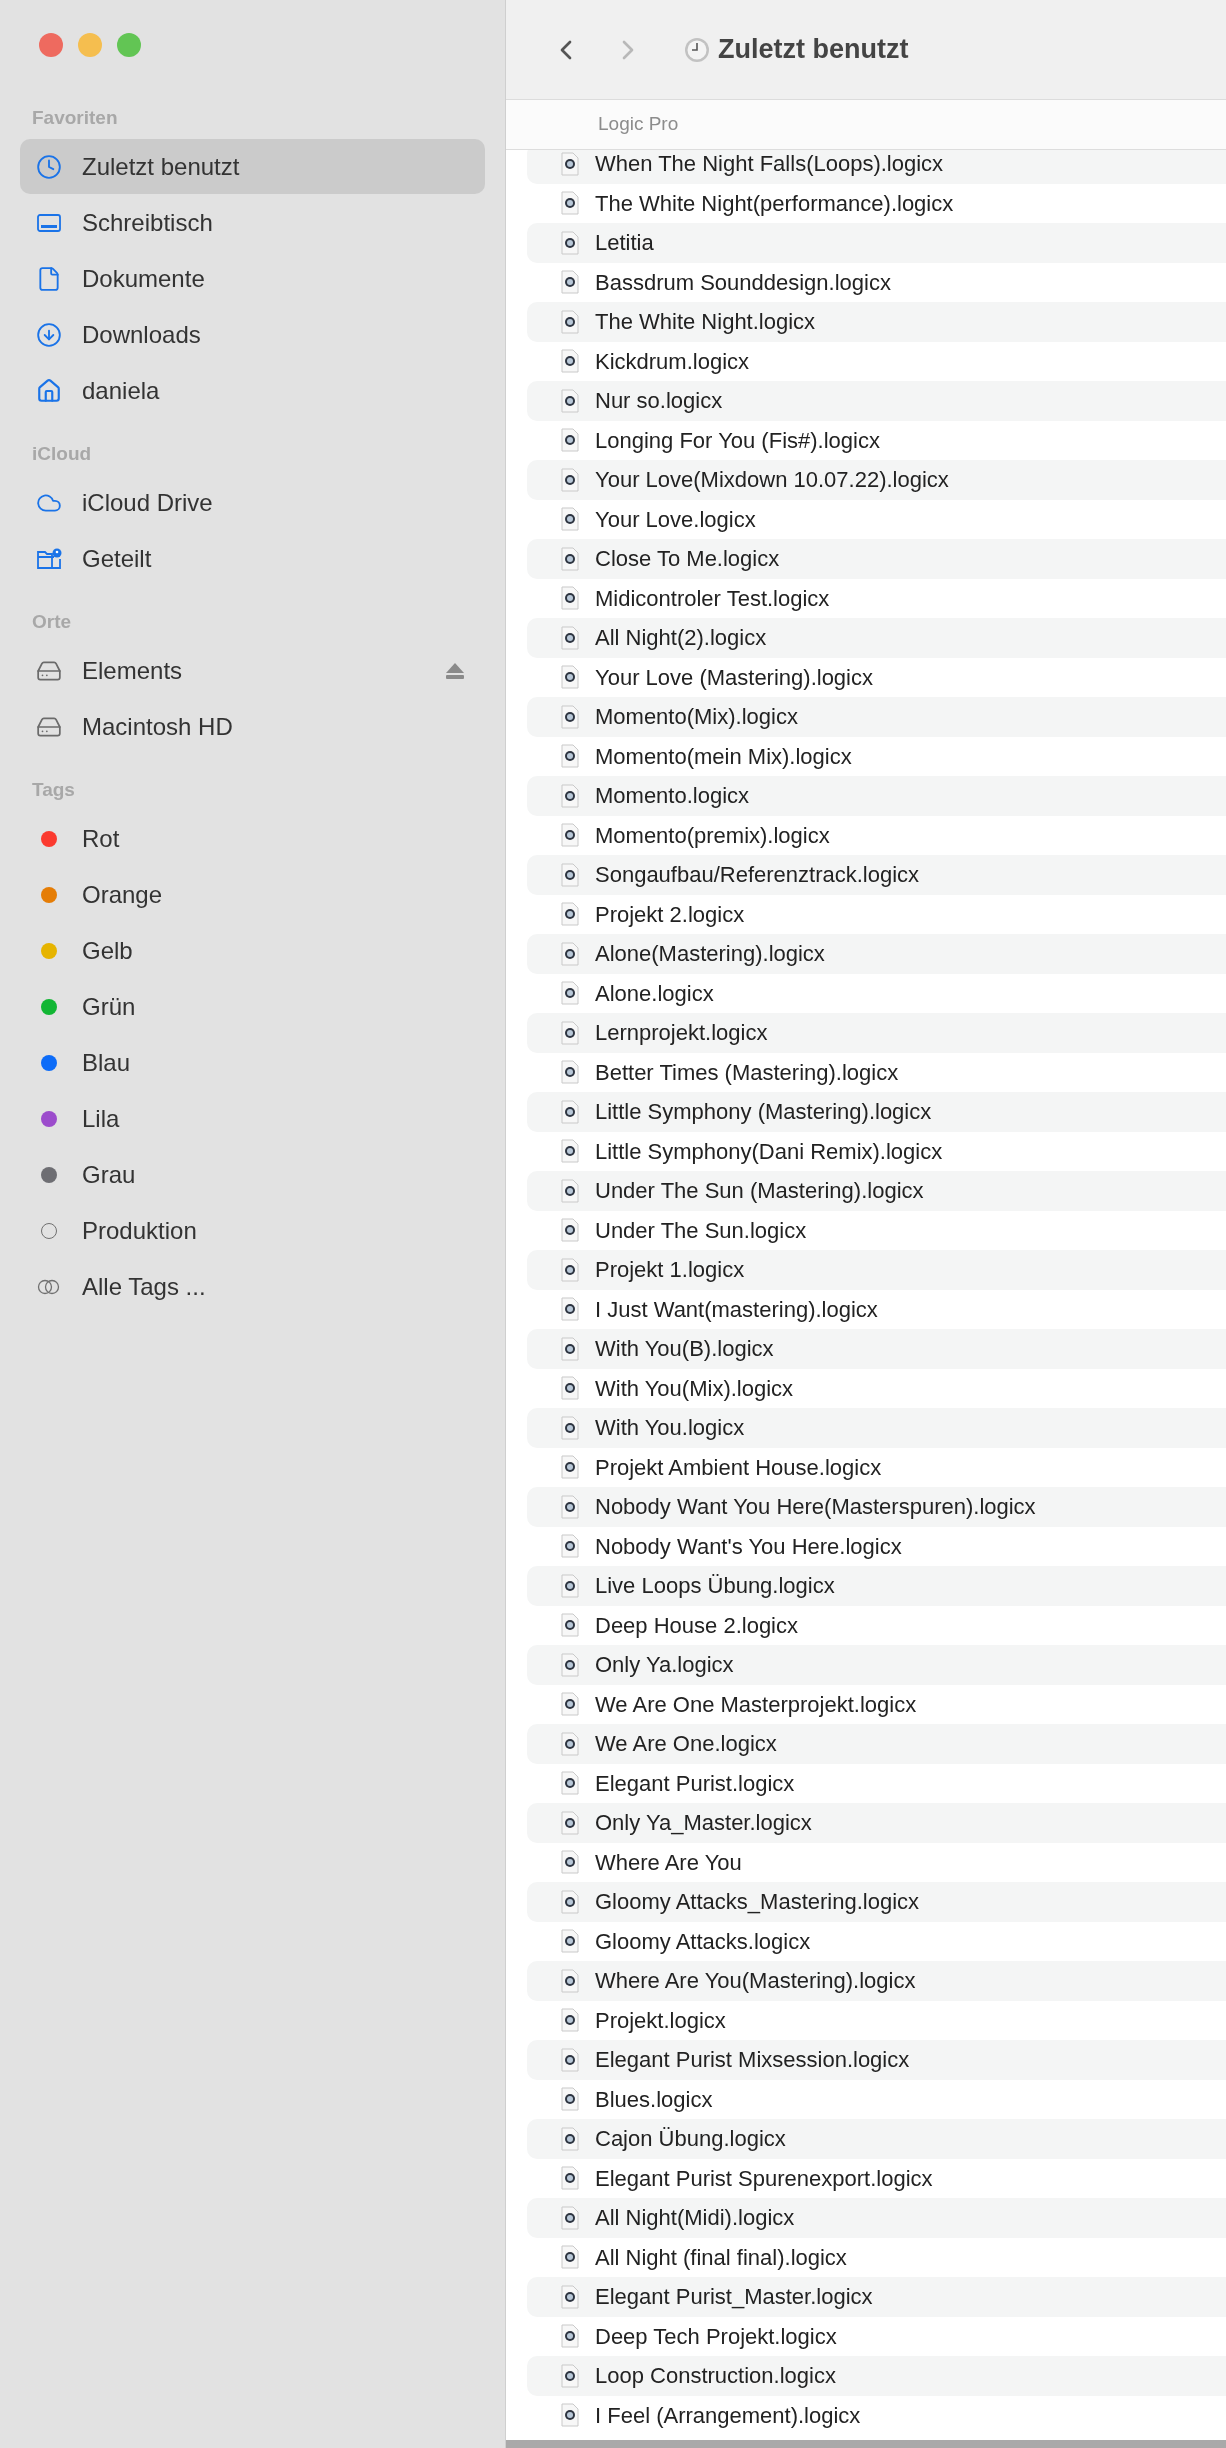 This screenshot has height=2448, width=1226. What do you see at coordinates (705, 322) in the screenshot?
I see `file-name: The White Night.logicx` at bounding box center [705, 322].